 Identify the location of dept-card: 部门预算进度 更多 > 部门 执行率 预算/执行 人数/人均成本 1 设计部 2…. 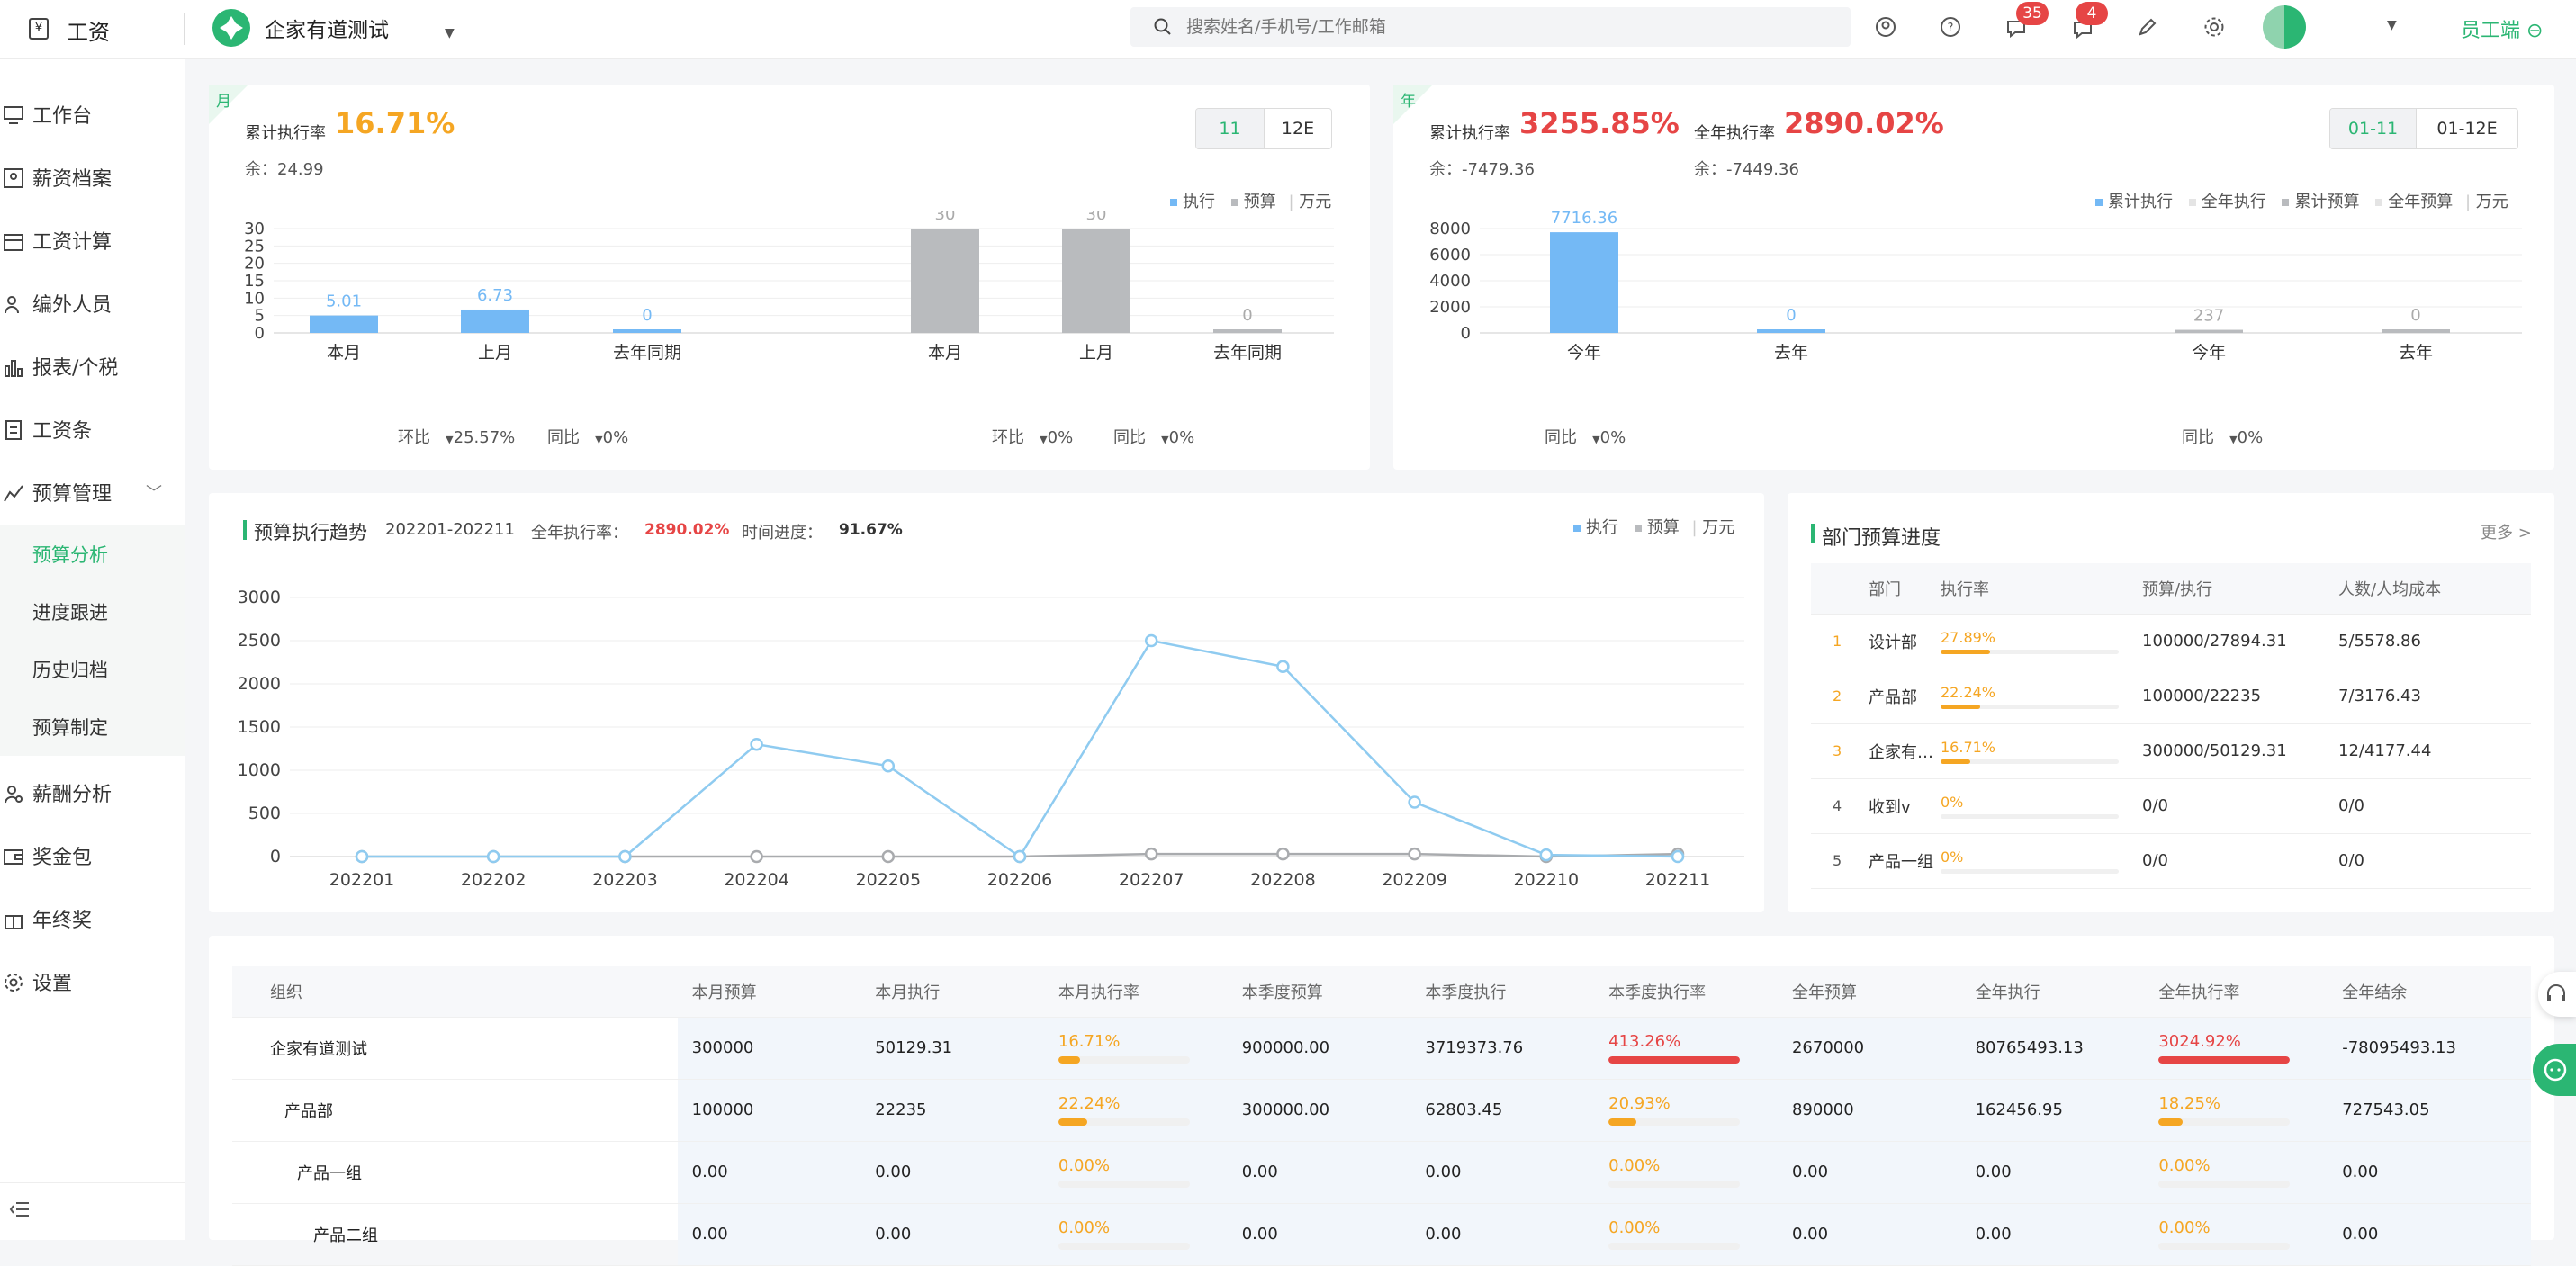
(2171, 702).